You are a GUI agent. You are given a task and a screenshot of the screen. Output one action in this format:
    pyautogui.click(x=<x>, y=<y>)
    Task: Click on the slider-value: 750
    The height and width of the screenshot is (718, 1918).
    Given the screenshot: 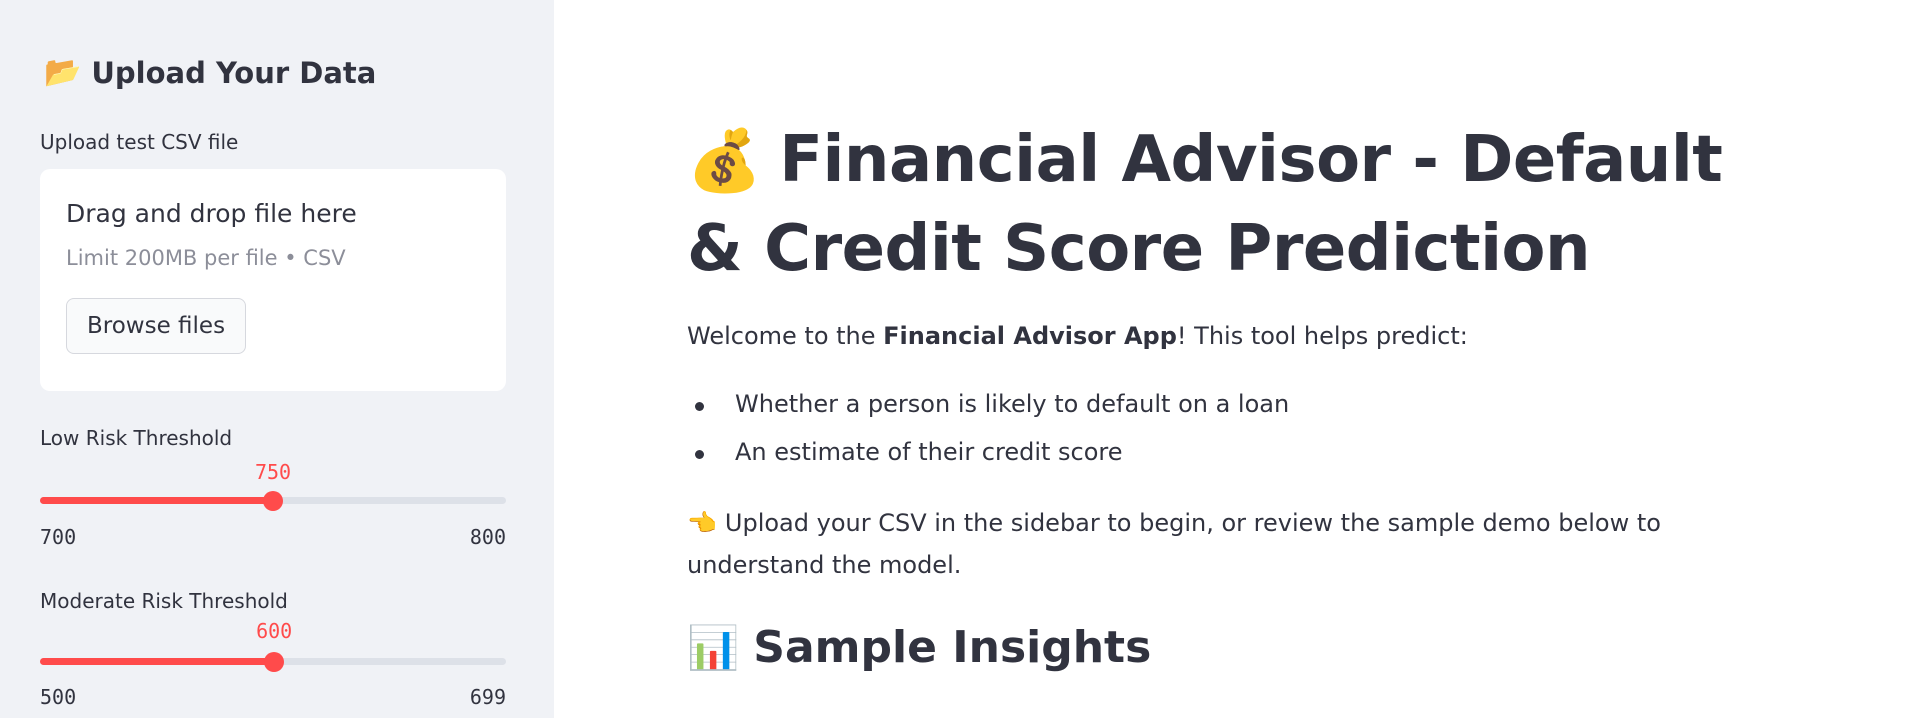 What is the action you would take?
    pyautogui.click(x=273, y=472)
    